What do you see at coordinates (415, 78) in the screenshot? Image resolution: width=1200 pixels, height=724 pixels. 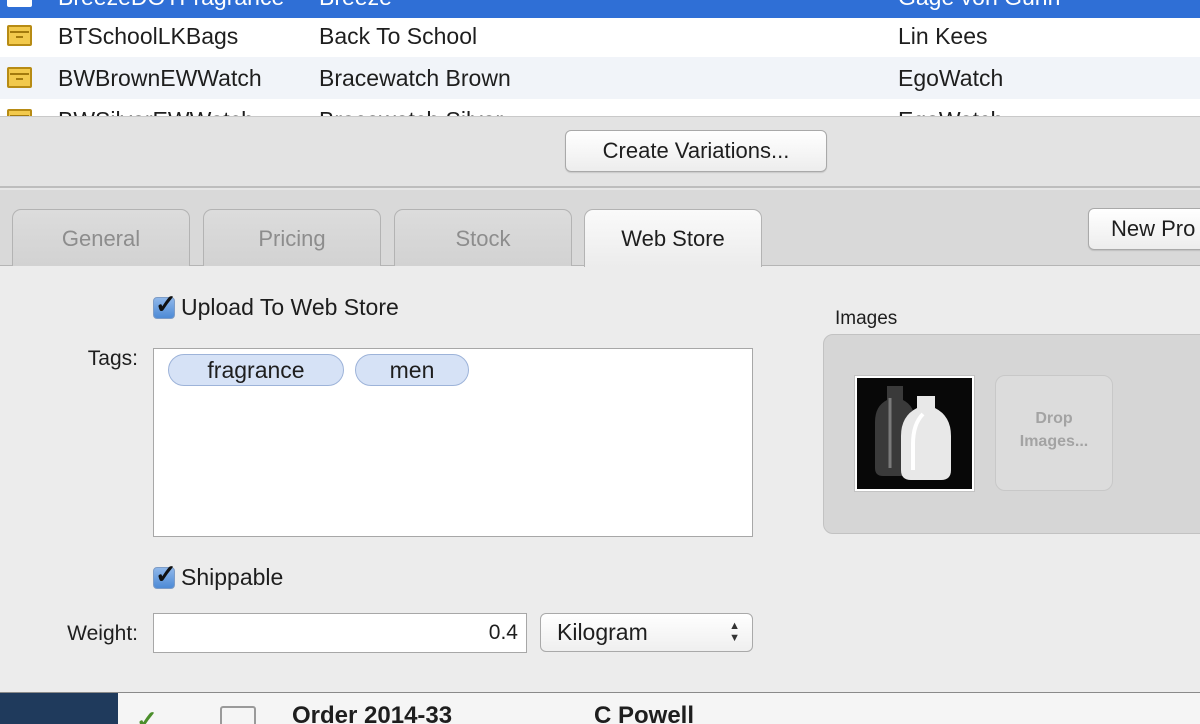 I see `row-name: Bracewatch Brown` at bounding box center [415, 78].